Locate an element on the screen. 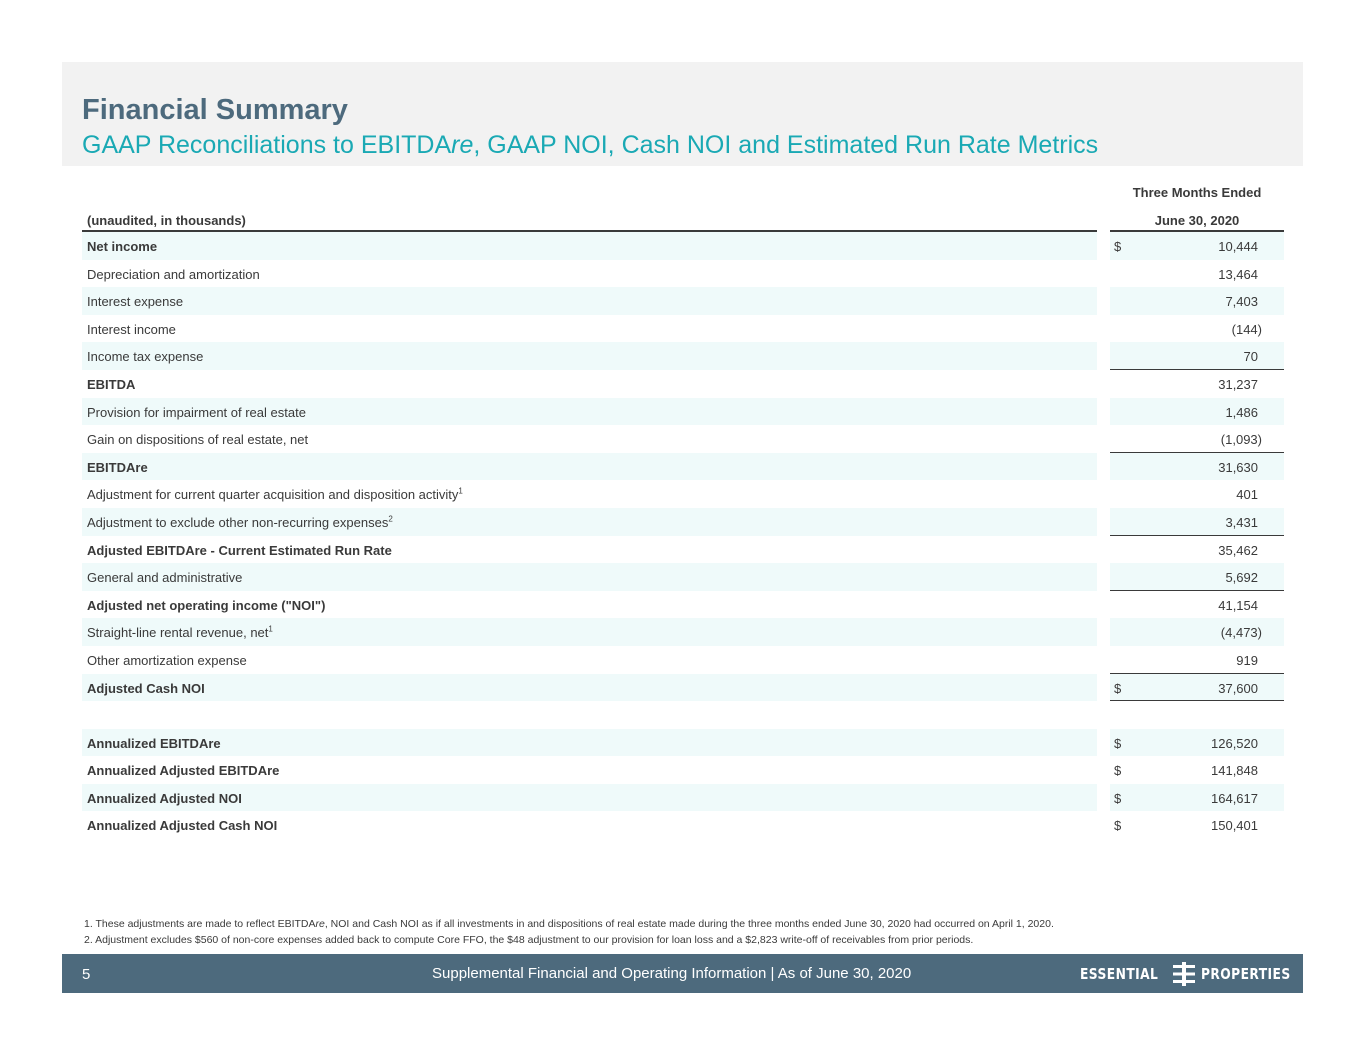  row-label-text: EBITDAre is located at coordinates (117, 467).